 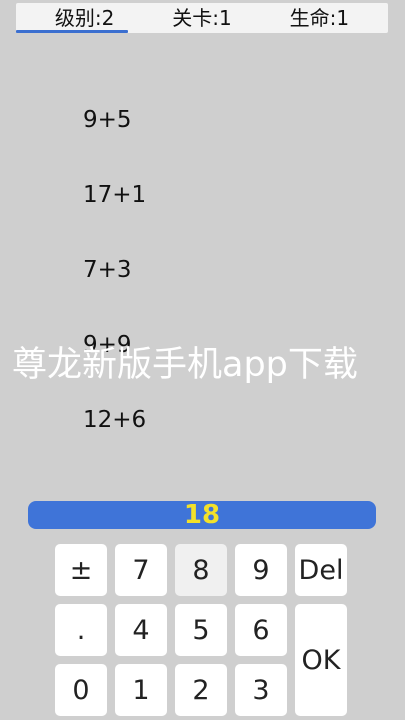 I want to click on key-plus-minus: ±, so click(x=81, y=570).